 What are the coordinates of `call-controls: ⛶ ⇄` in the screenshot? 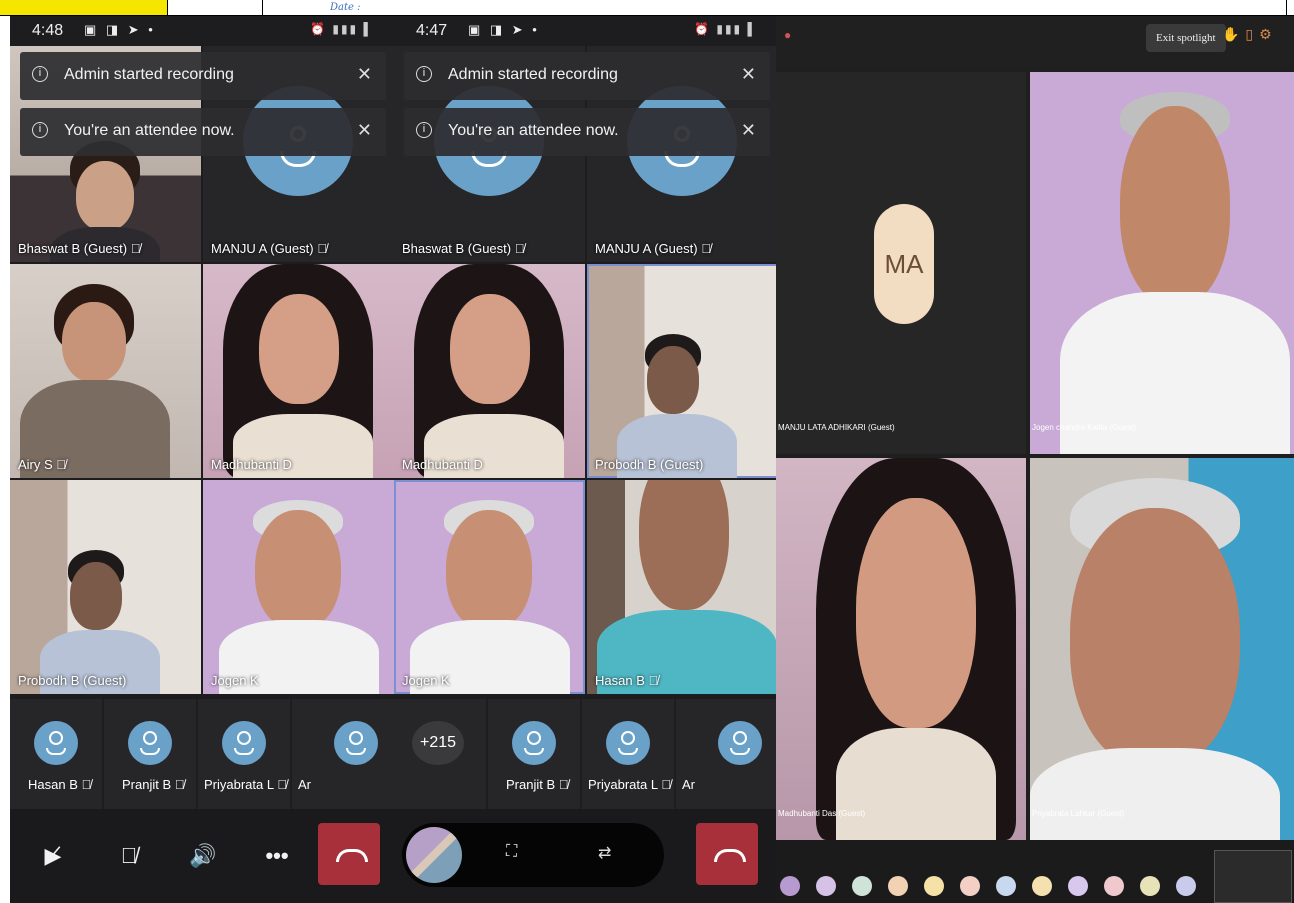 It's located at (586, 856).